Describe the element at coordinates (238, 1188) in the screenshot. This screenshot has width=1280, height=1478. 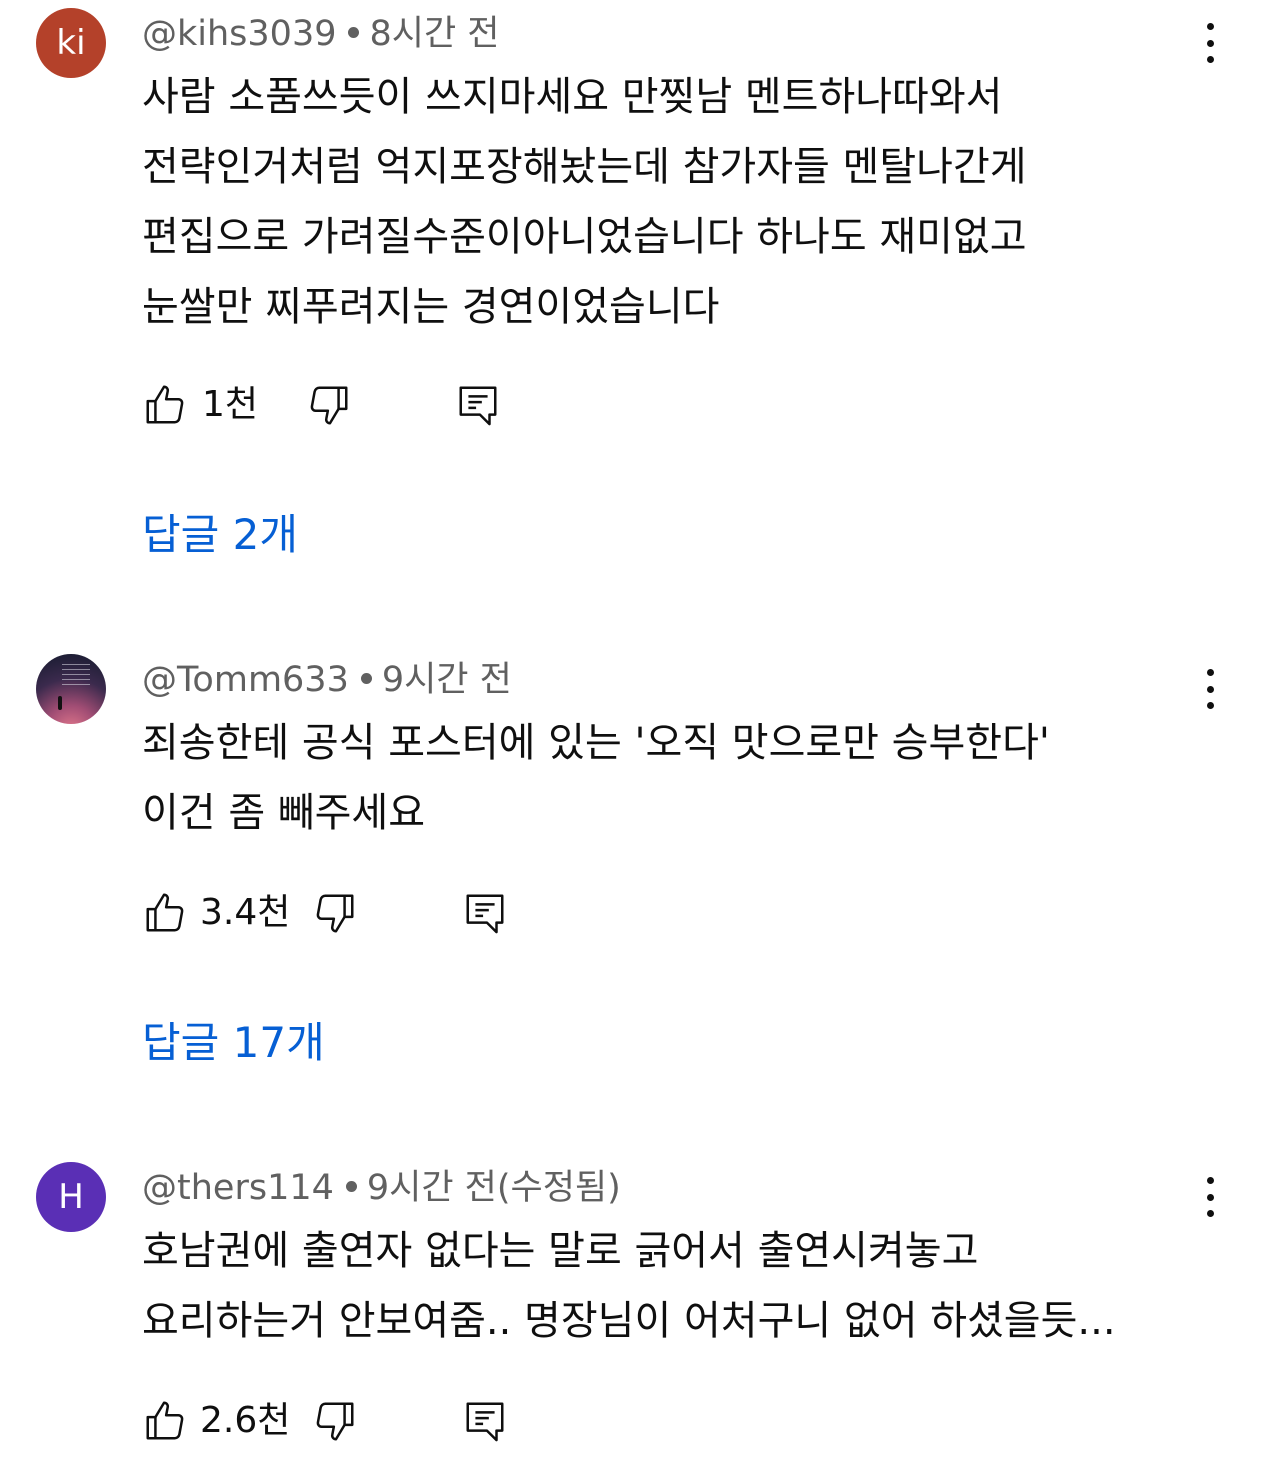
I see `author-handle: @thers114` at that location.